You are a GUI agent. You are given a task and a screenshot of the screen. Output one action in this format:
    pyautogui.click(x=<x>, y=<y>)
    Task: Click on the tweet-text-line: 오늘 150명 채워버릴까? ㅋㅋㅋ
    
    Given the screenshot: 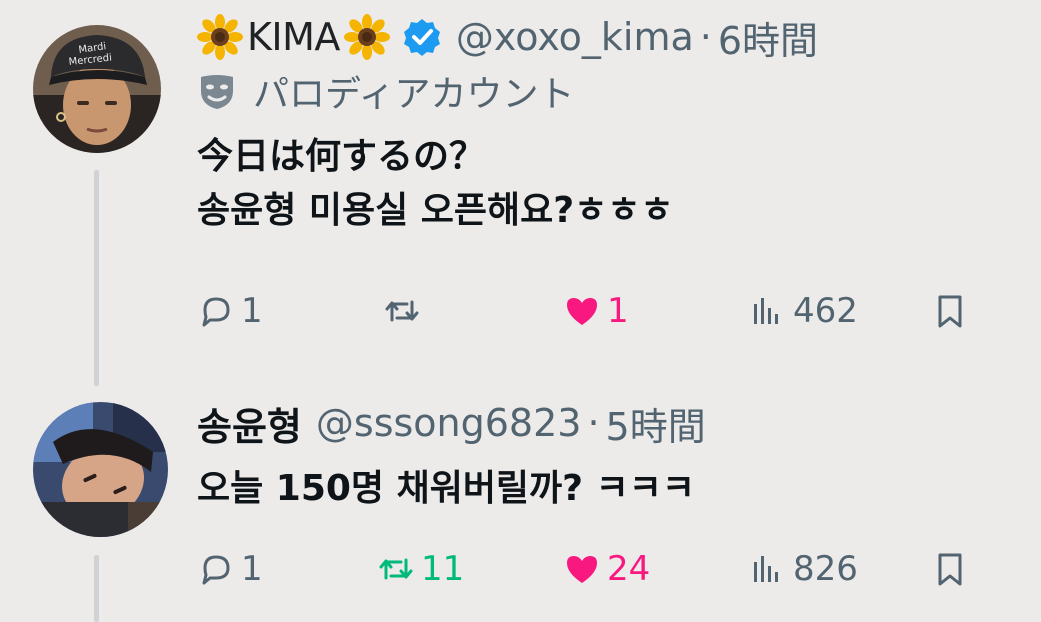 What is the action you would take?
    pyautogui.click(x=446, y=488)
    